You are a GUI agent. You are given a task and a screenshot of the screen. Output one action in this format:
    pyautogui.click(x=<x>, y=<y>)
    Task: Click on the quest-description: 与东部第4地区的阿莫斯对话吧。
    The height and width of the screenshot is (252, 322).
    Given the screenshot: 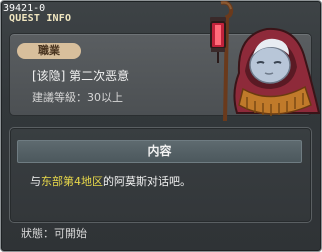 What is the action you would take?
    pyautogui.click(x=110, y=182)
    